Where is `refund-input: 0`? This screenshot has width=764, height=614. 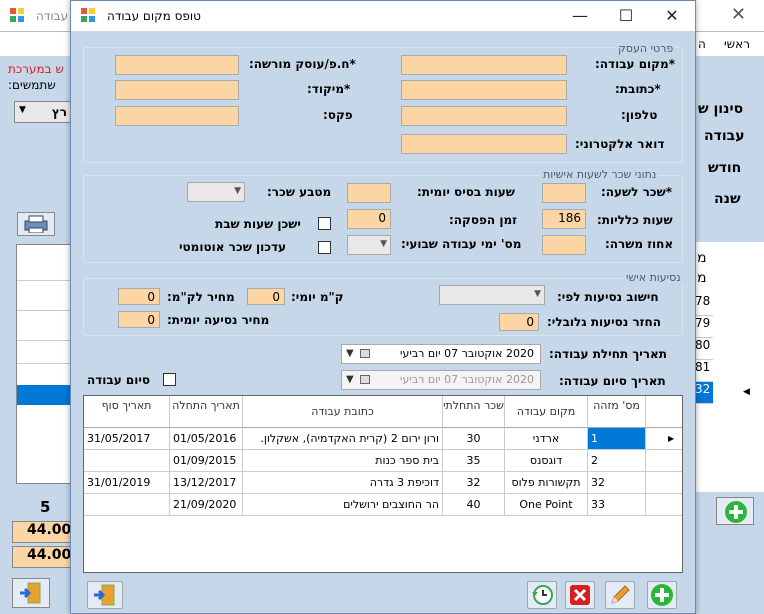 refund-input: 0 is located at coordinates (519, 322).